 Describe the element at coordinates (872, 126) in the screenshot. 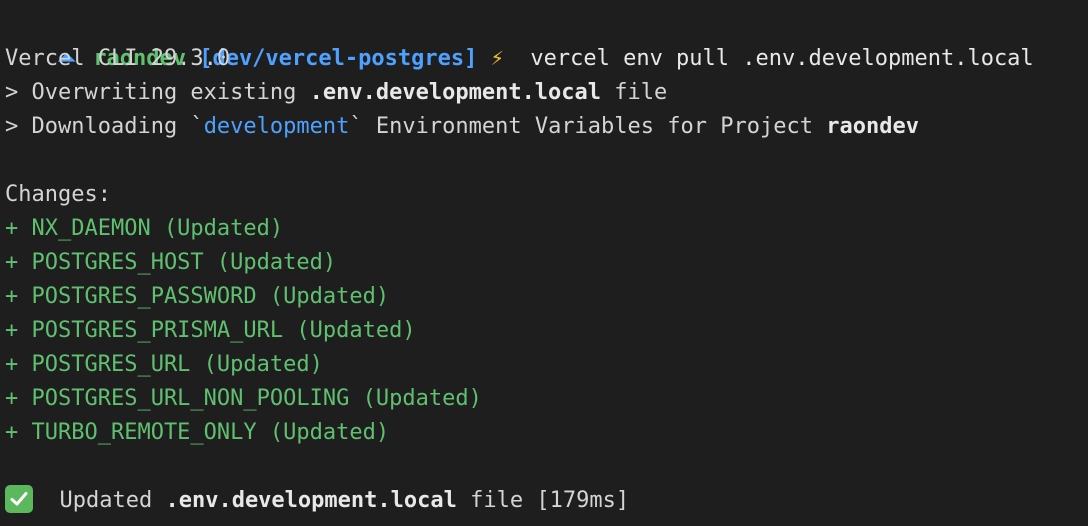

I see `download-project: raondev` at that location.